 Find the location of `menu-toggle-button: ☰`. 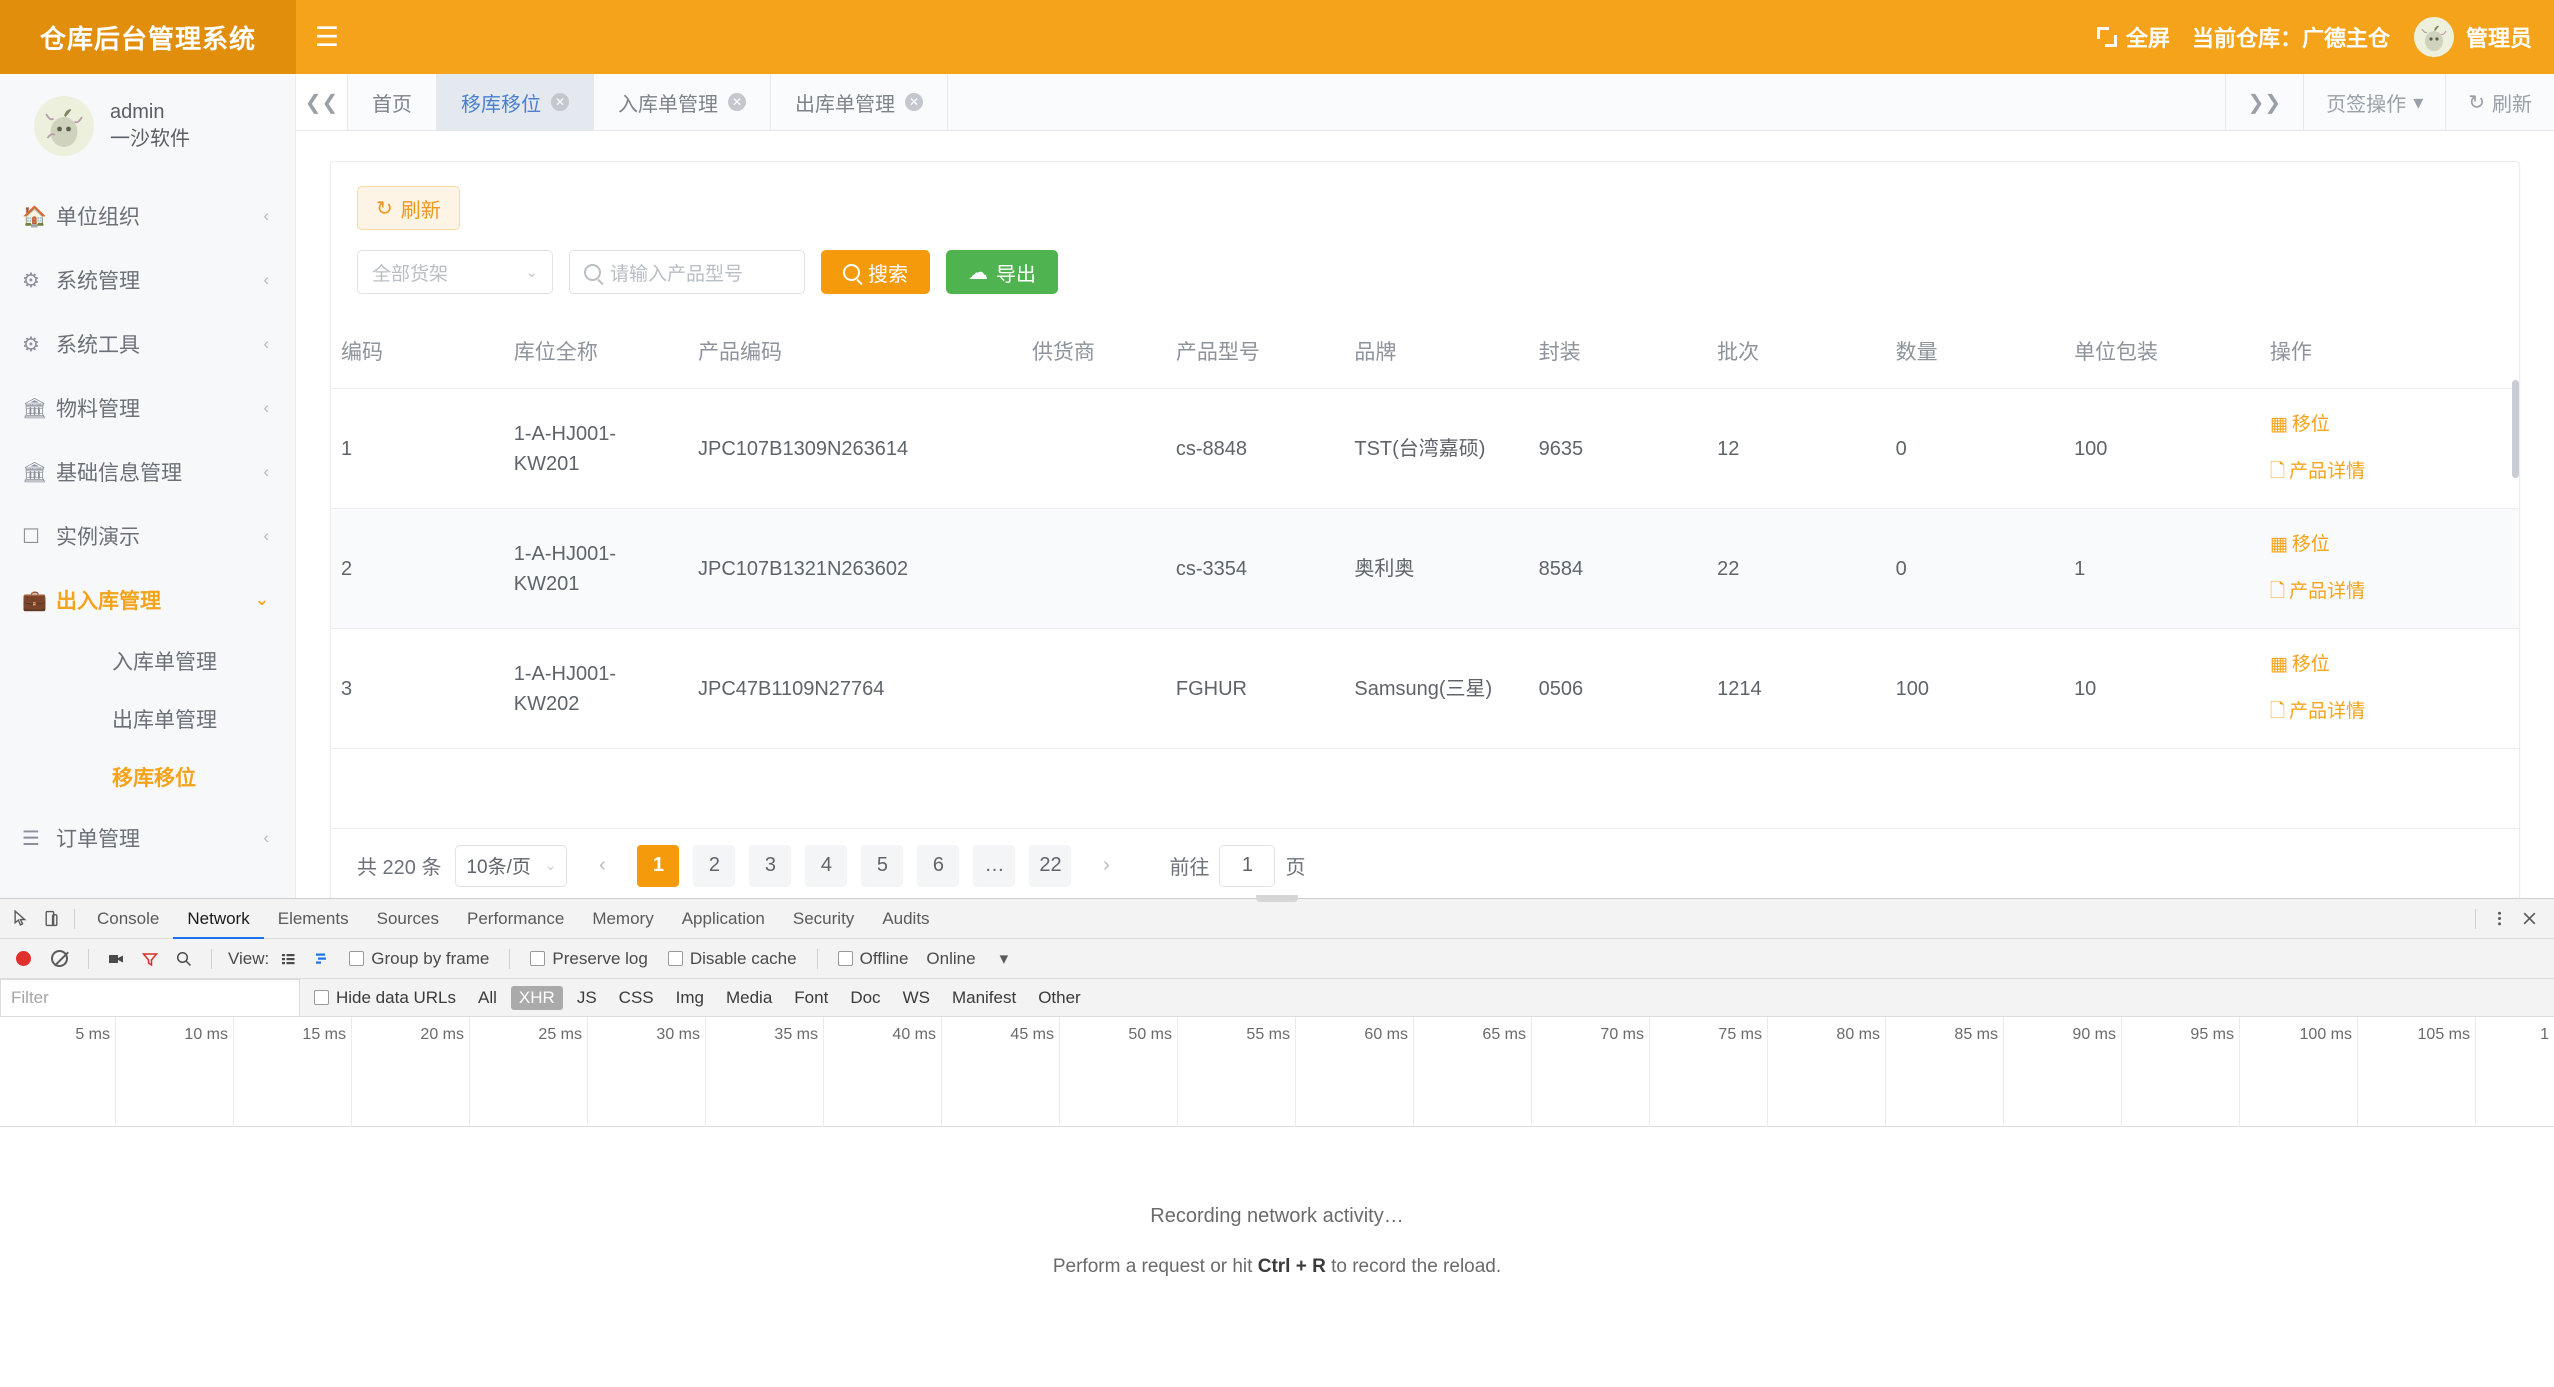

menu-toggle-button: ☰ is located at coordinates (327, 37).